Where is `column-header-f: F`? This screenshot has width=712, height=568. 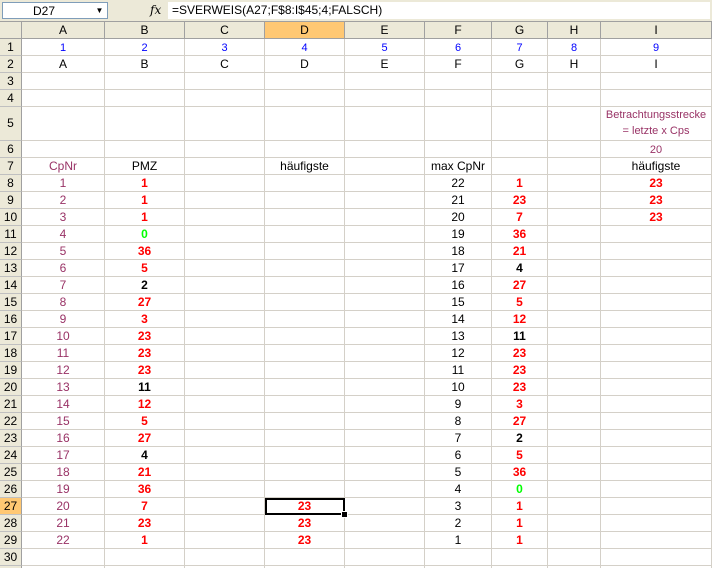 column-header-f: F is located at coordinates (458, 30).